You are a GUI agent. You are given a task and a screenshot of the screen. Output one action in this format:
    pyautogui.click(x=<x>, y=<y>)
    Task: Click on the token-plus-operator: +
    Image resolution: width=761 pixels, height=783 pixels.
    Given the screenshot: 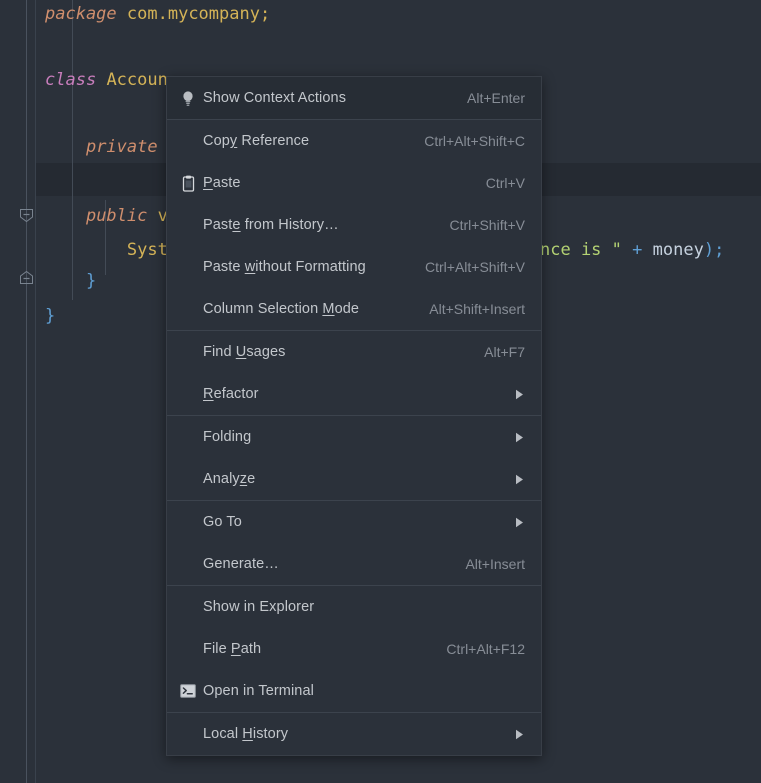 What is the action you would take?
    pyautogui.click(x=637, y=250)
    